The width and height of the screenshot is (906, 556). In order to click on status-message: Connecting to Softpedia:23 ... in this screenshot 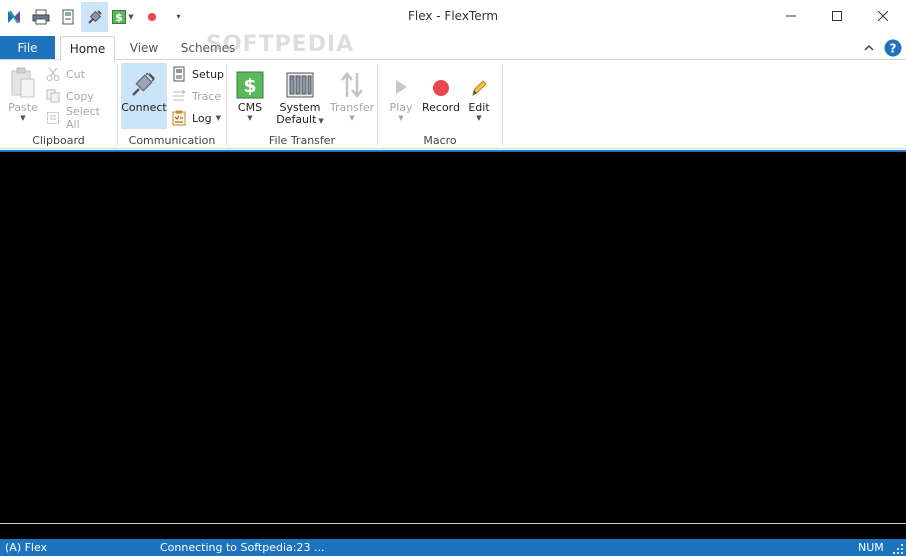, I will do `click(242, 547)`.